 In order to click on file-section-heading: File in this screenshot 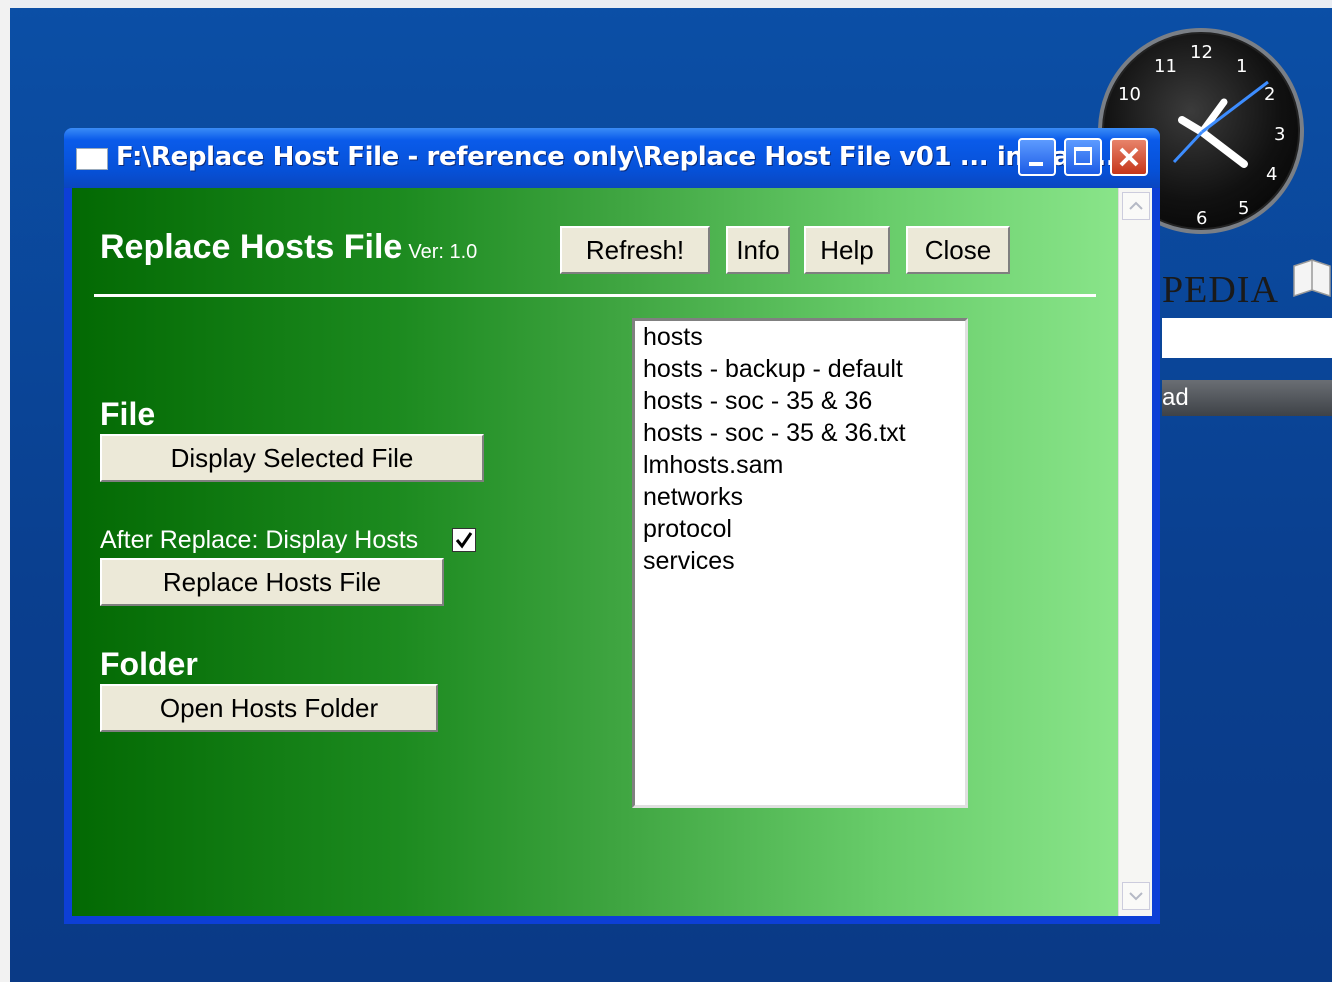, I will do `click(128, 414)`.